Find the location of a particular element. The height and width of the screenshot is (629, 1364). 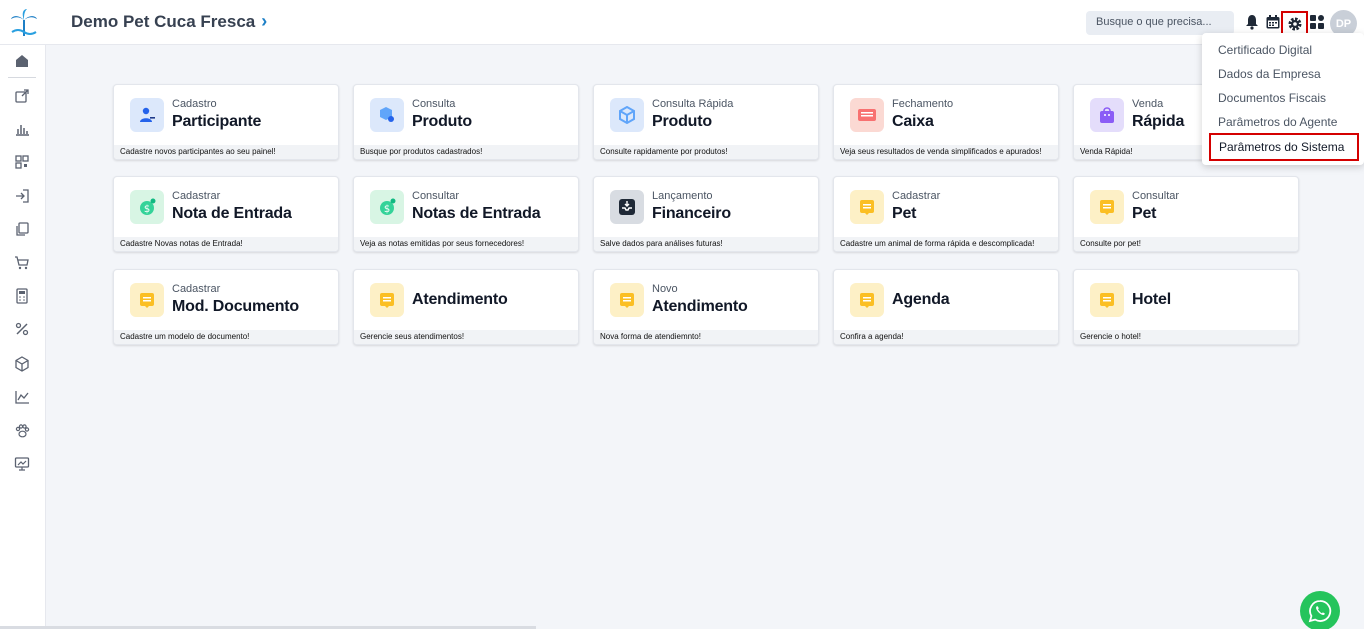

card-description: Consulte rapidamente por produtos! is located at coordinates (706, 152).